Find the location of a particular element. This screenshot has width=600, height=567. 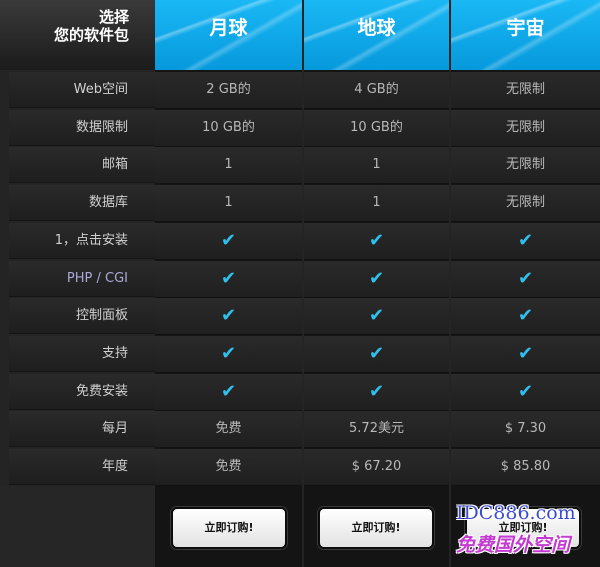

feature-label-mailbox: 邮箱 is located at coordinates (82, 165).